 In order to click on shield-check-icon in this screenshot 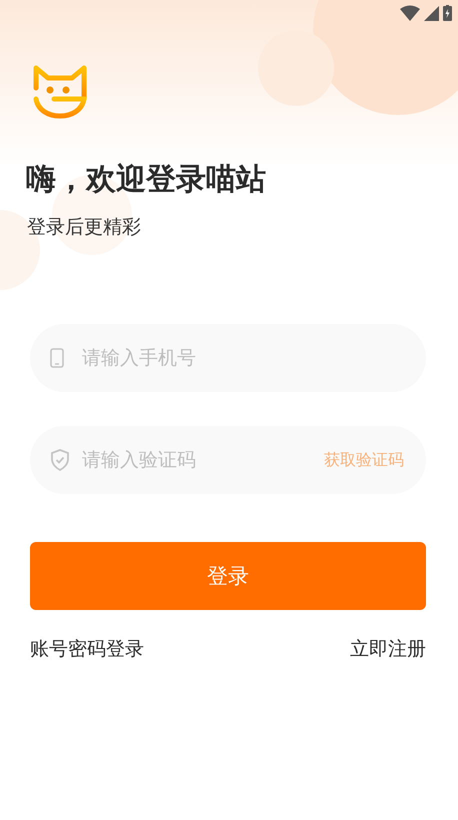, I will do `click(60, 460)`.